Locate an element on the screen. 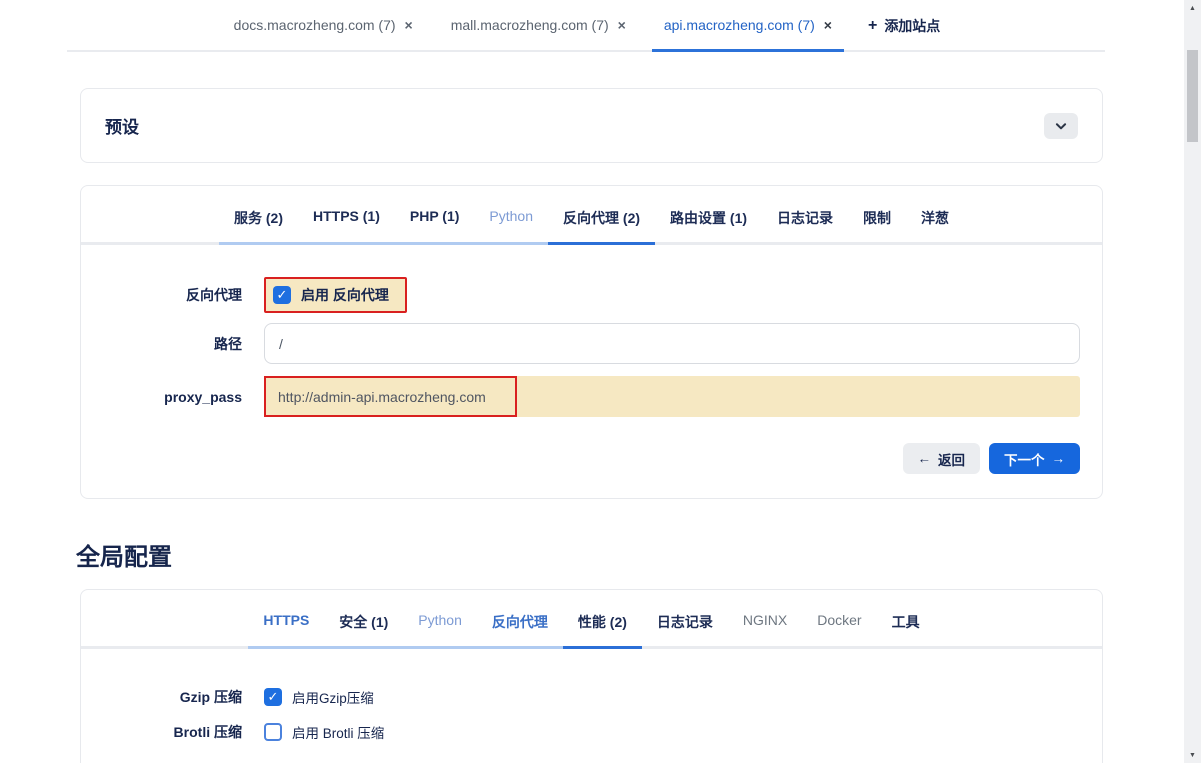 The height and width of the screenshot is (763, 1201). tab-global-https: HTTPS is located at coordinates (286, 630).